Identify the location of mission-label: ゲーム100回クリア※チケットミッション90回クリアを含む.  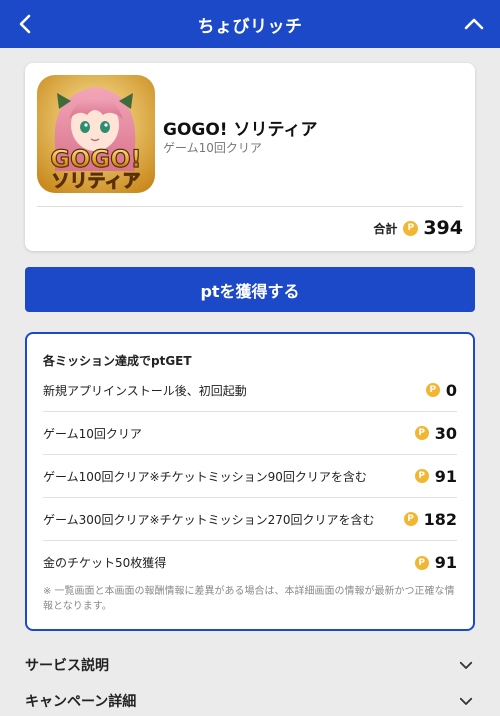
(205, 476).